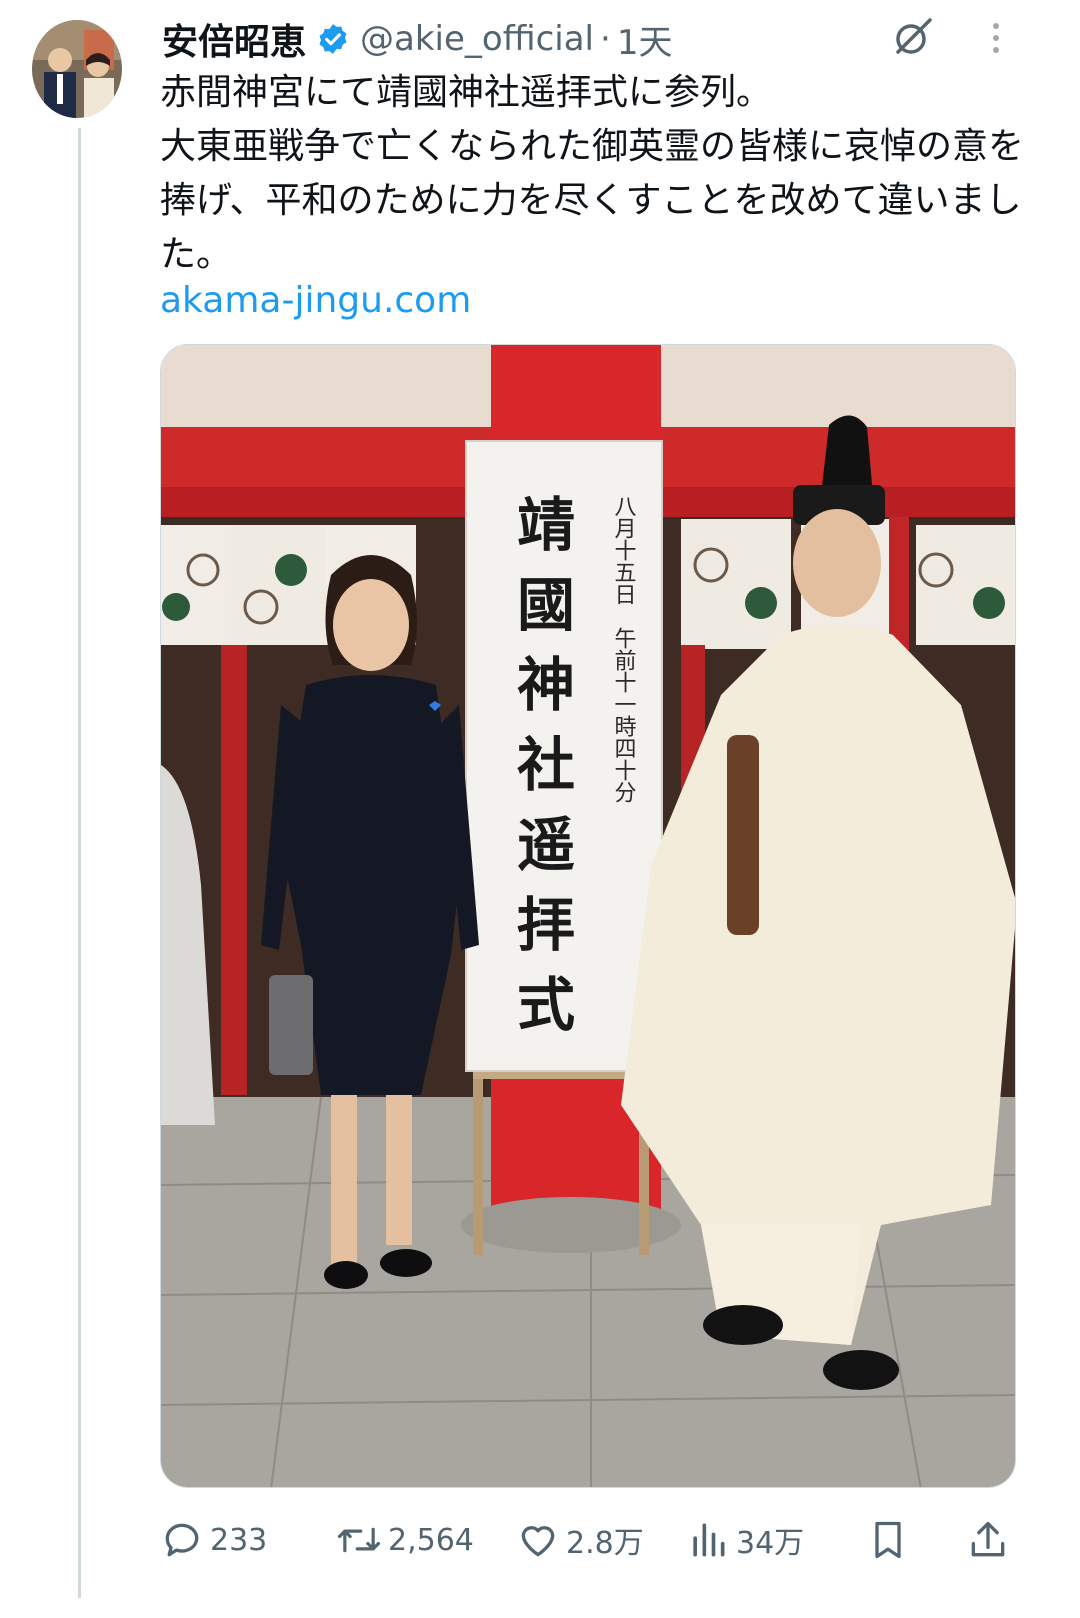 This screenshot has width=1080, height=1618. What do you see at coordinates (888, 1540) in the screenshot?
I see `bookmark-icon` at bounding box center [888, 1540].